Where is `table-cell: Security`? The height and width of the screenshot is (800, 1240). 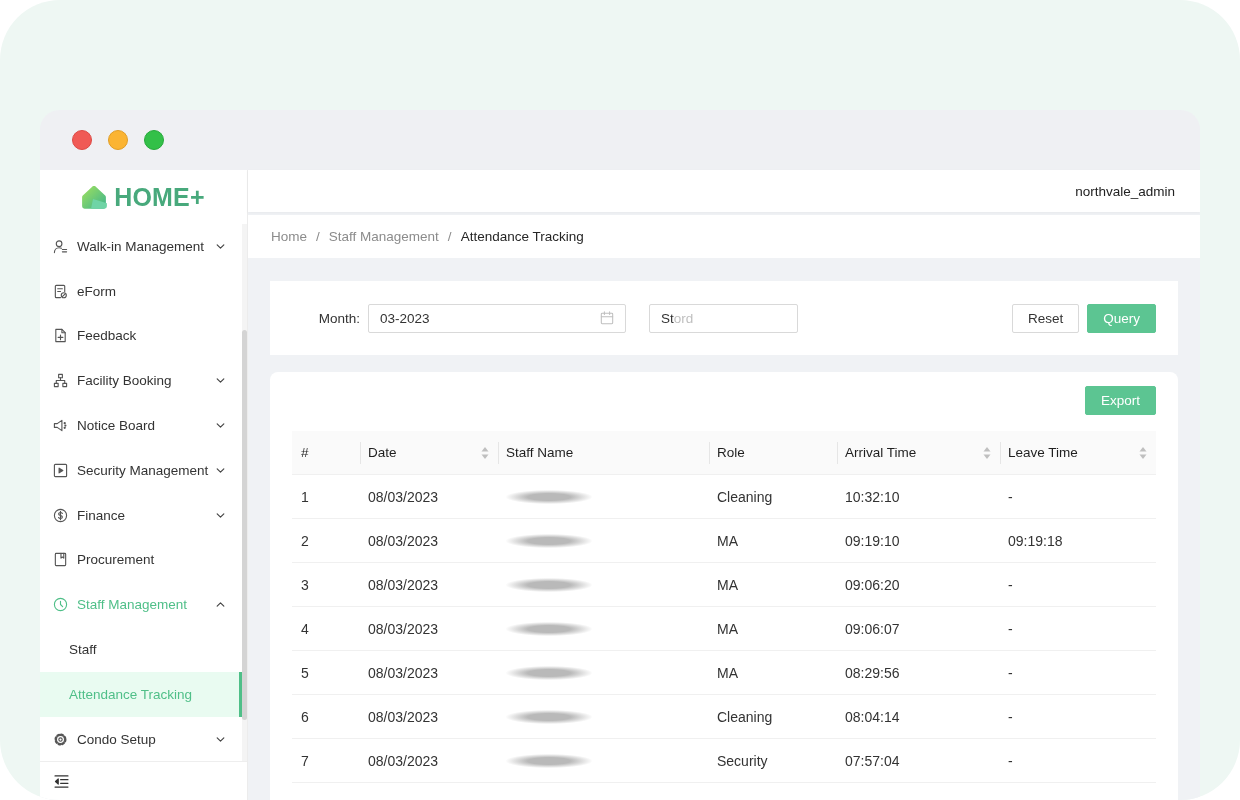
table-cell: Security is located at coordinates (773, 760).